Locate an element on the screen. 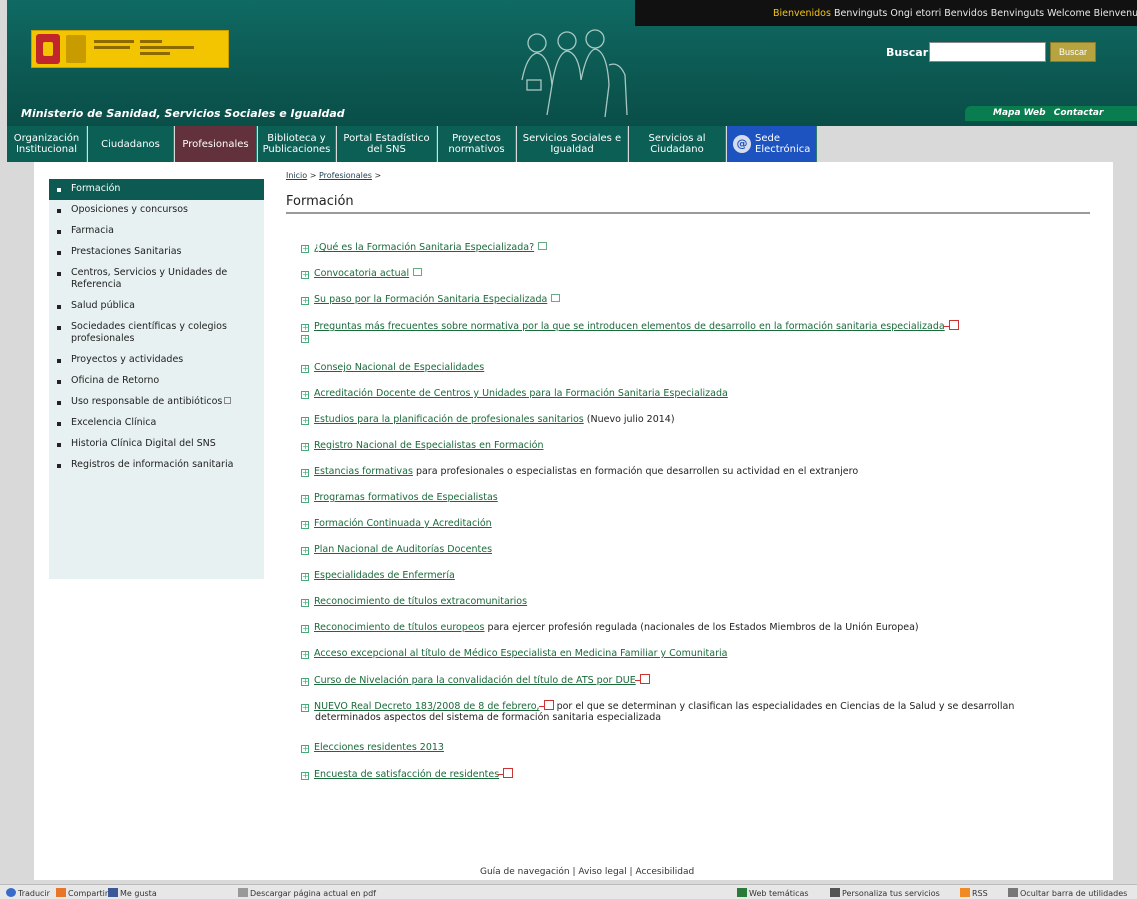  item-link: Consejo Nacional de Especialidades is located at coordinates (399, 367).